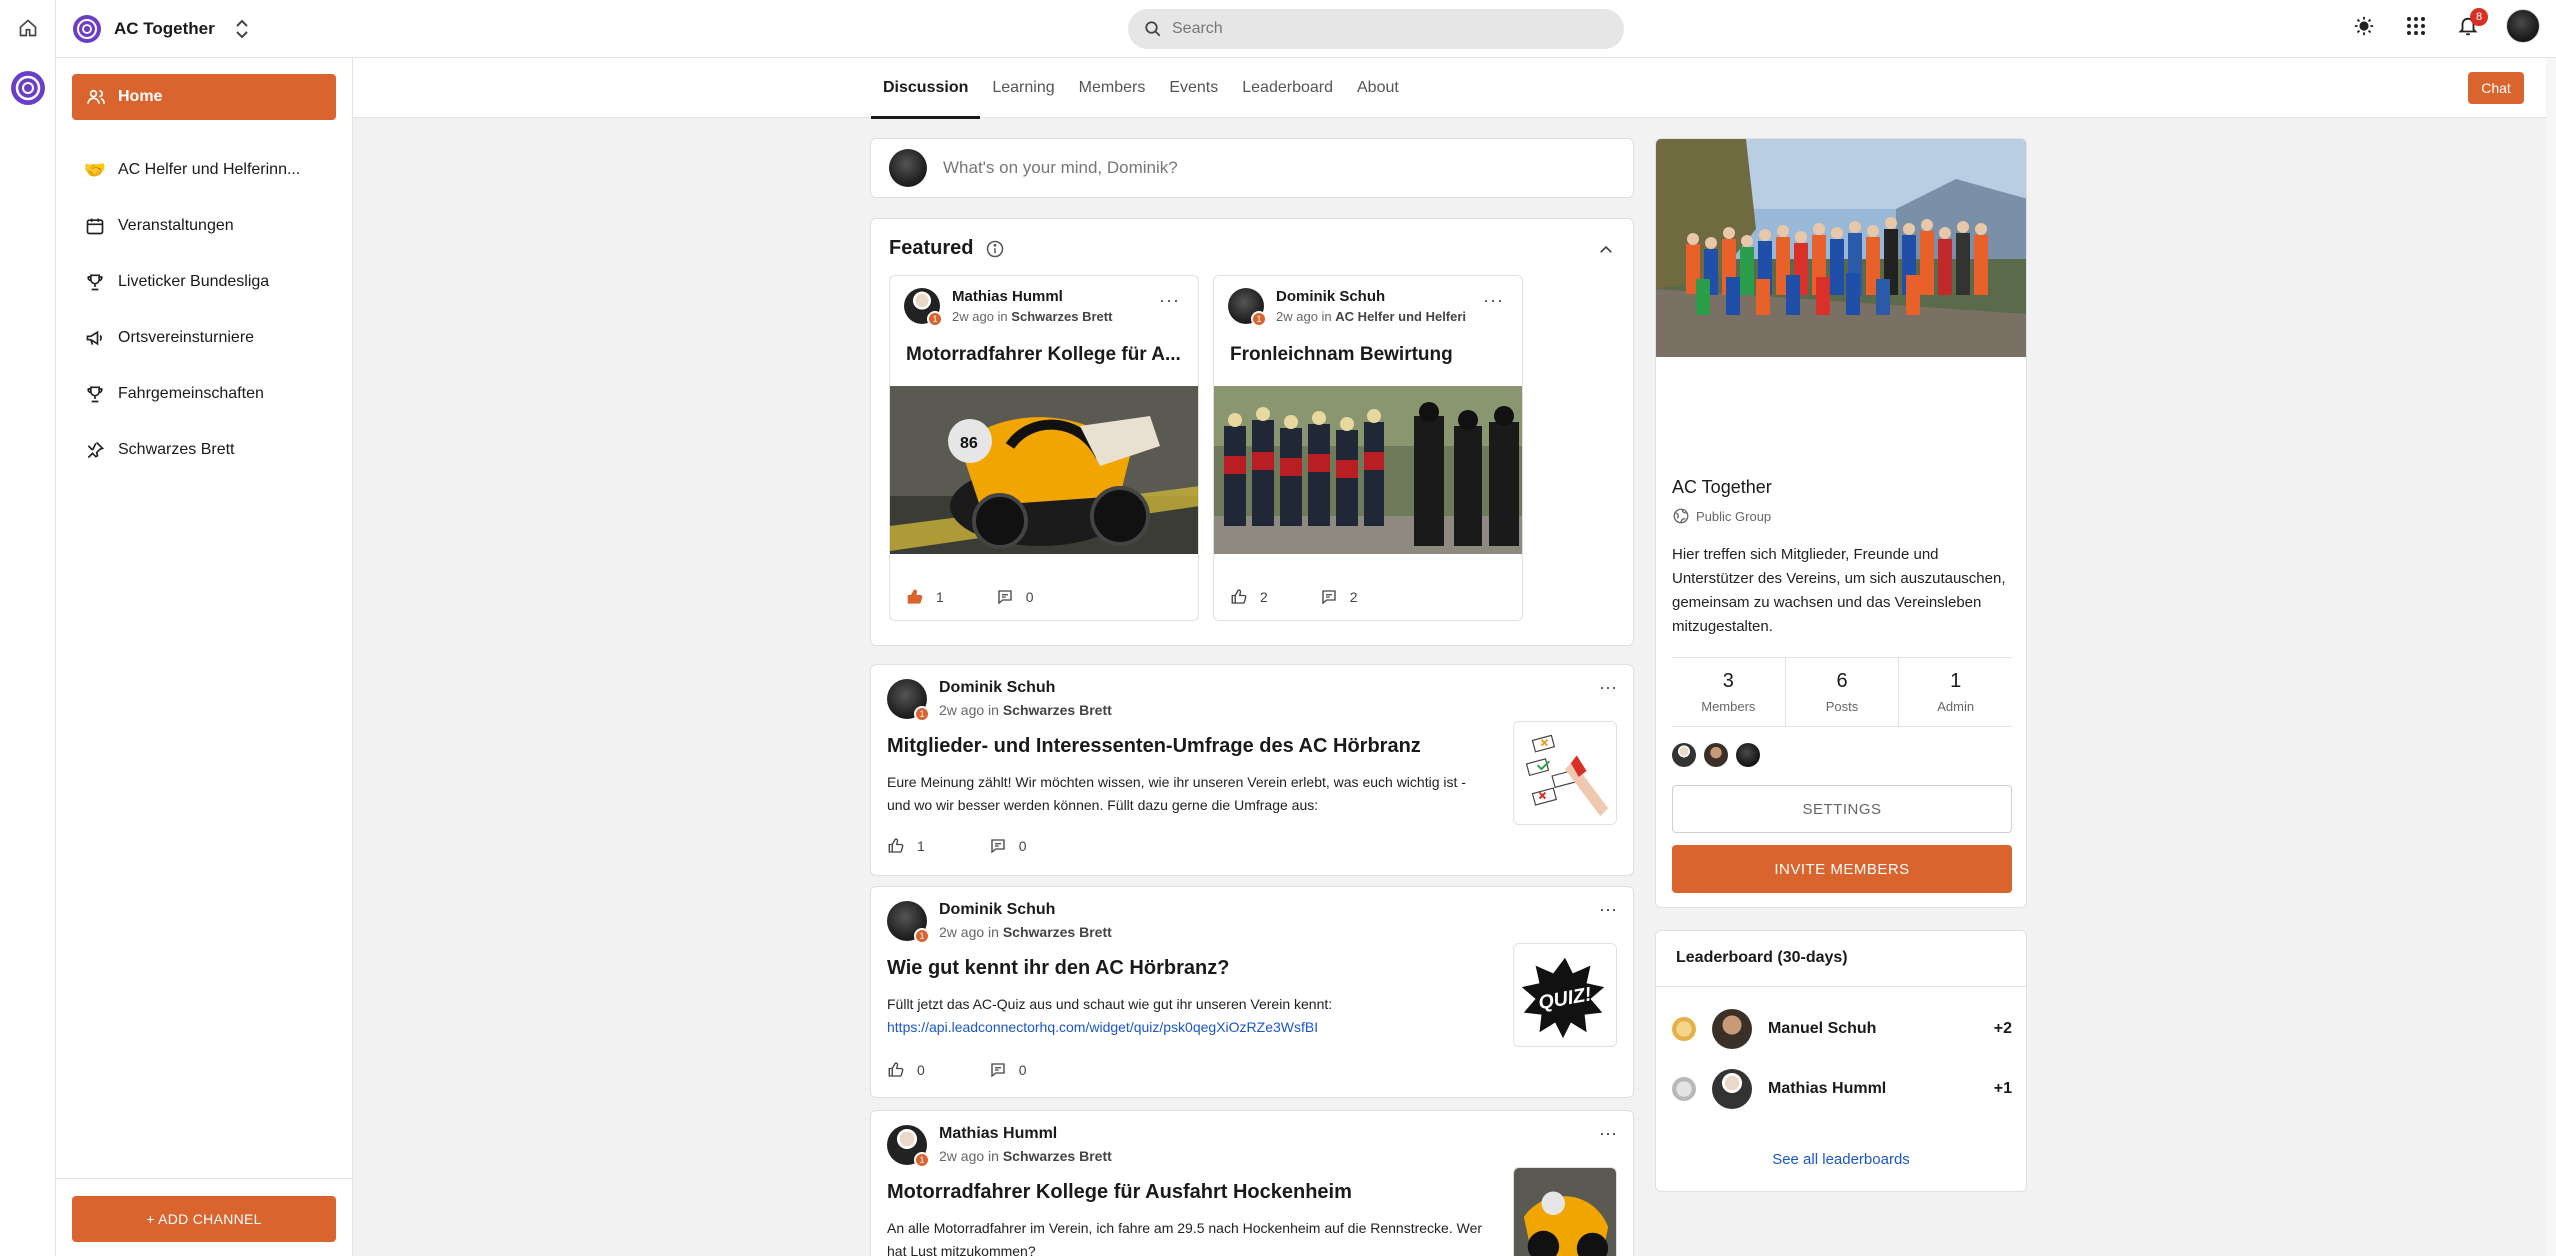 Image resolution: width=2556 pixels, height=1256 pixels. Describe the element at coordinates (1287, 88) in the screenshot. I see `tab-leaderboard: Leaderboard` at that location.